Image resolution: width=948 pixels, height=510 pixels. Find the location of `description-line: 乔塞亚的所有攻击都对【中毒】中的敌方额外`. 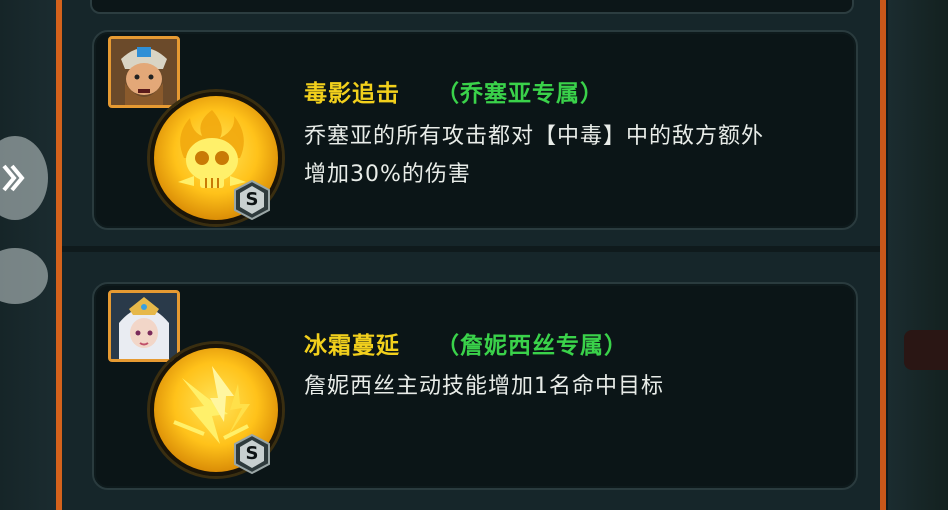

description-line: 乔塞亚的所有攻击都对【中毒】中的敌方额外 is located at coordinates (534, 136).